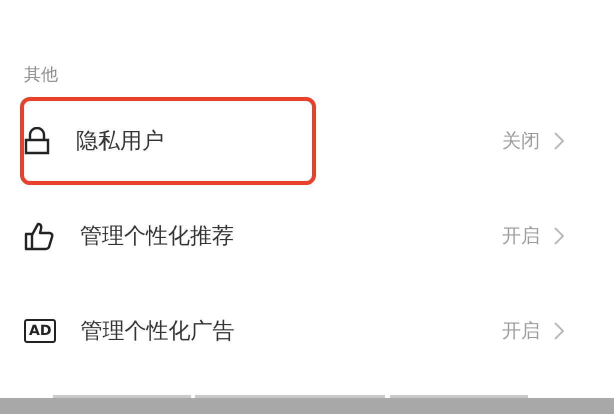  I want to click on ad-icon: AD, so click(40, 330).